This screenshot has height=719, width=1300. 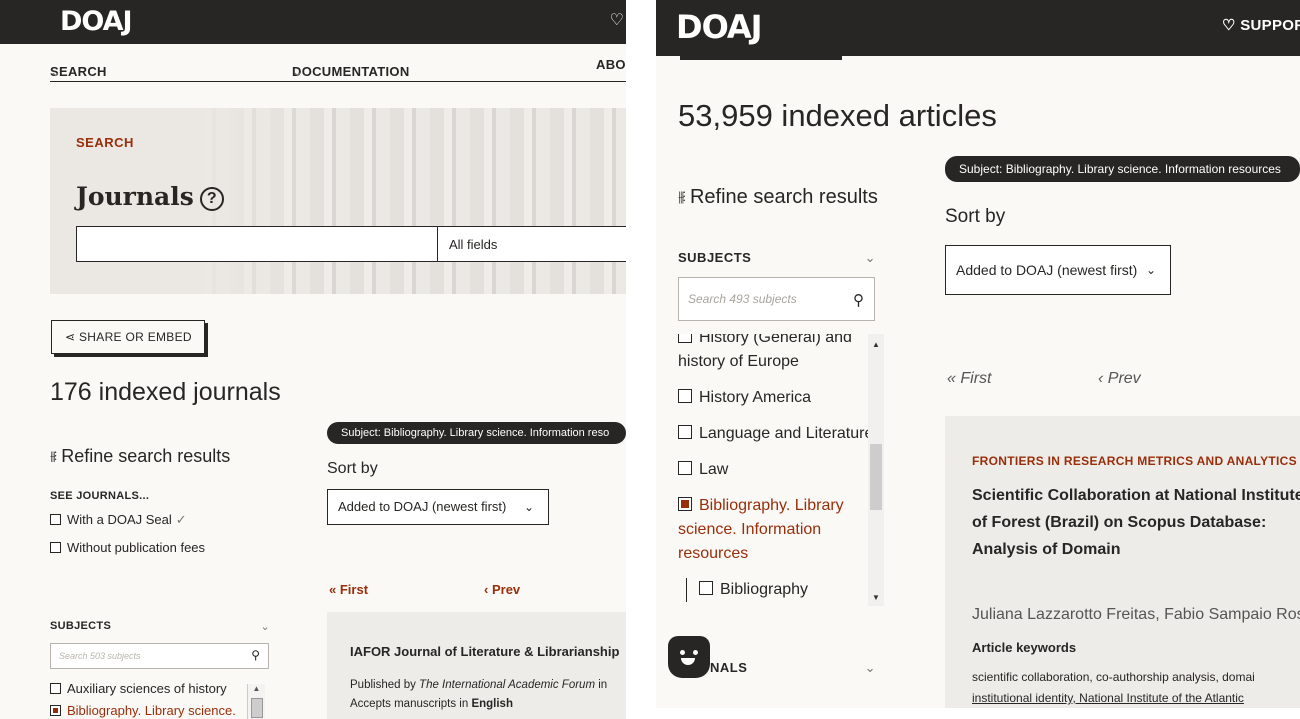 I want to click on search-hero: SEARCH Journals? All fields, so click(x=338, y=201).